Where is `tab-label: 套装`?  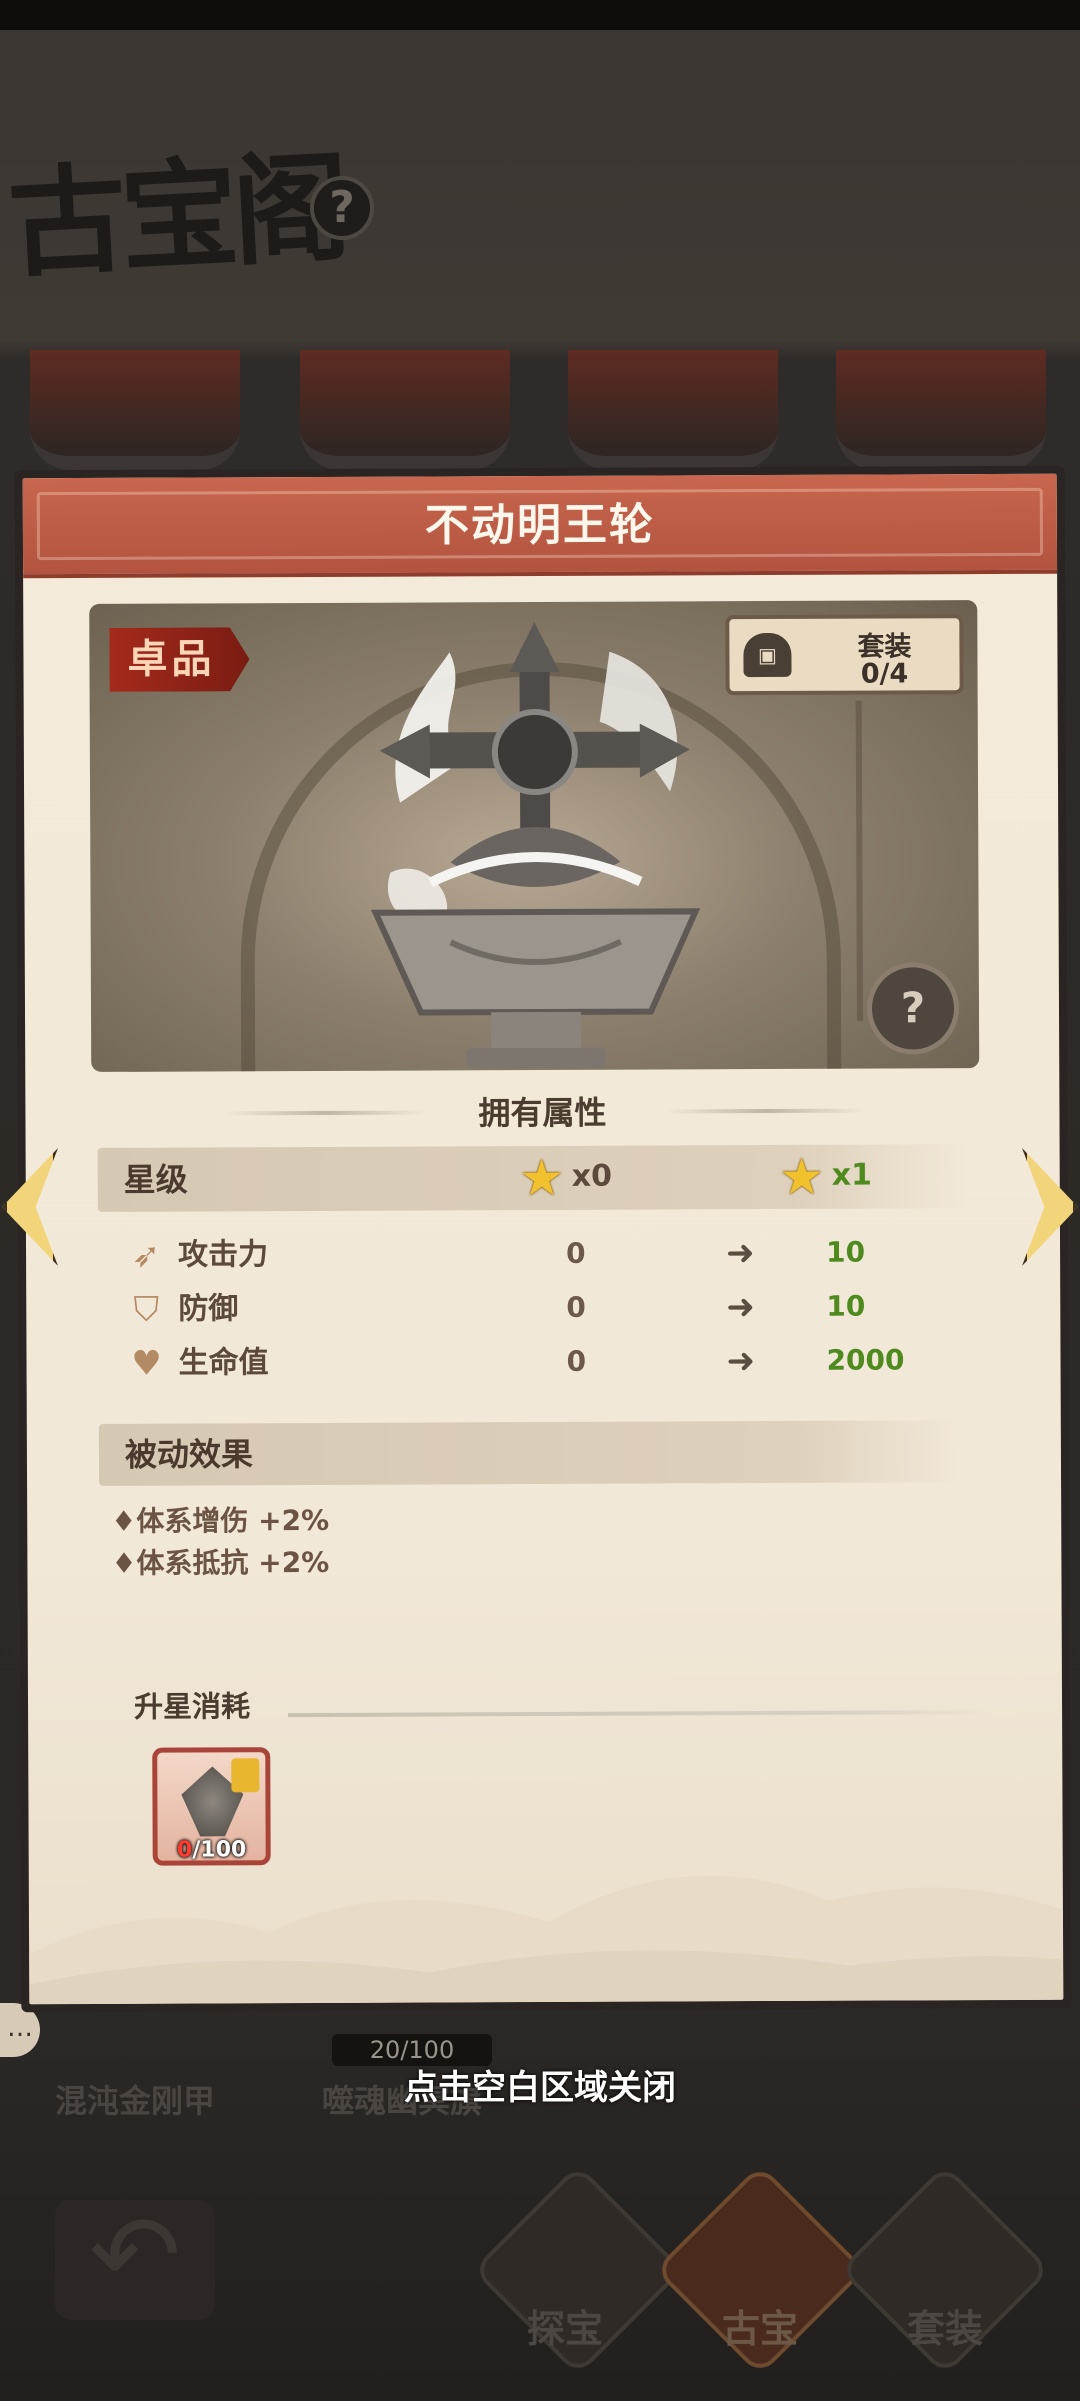 tab-label: 套装 is located at coordinates (944, 2329).